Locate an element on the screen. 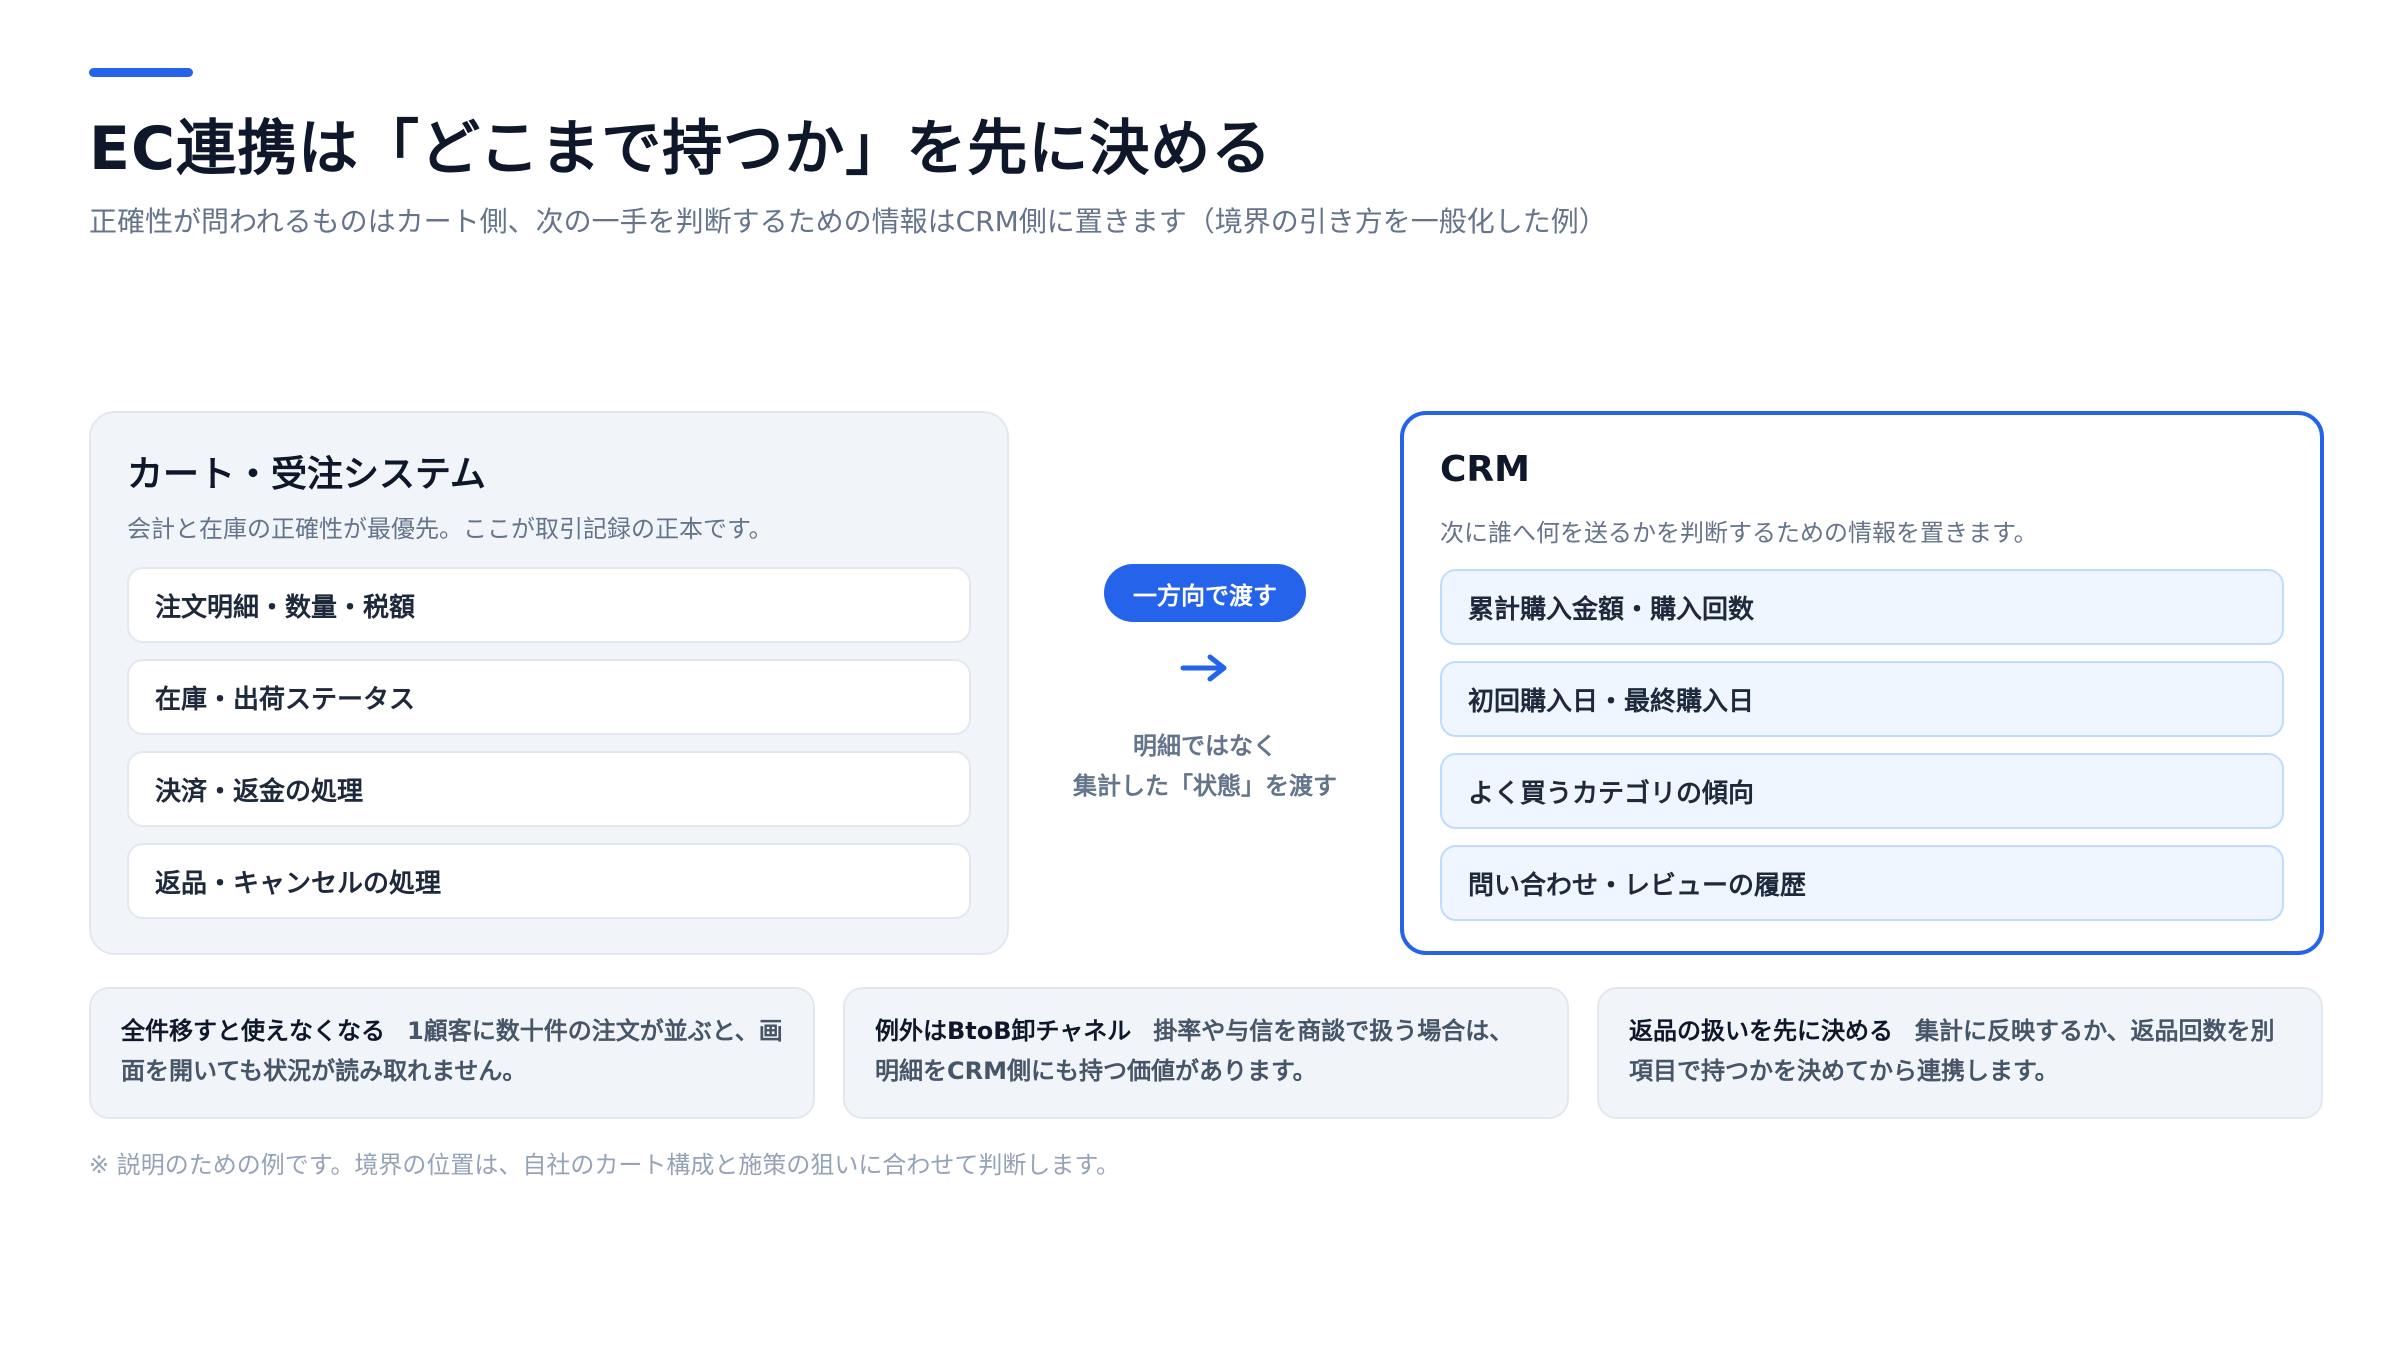  note-card-heading: 例外はBtoB卸チャネル is located at coordinates (1003, 1031).